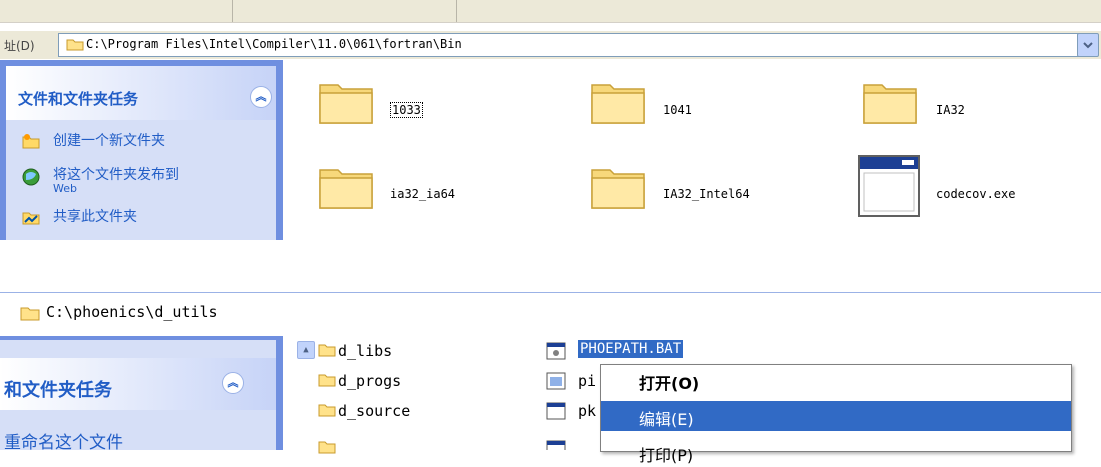  Describe the element at coordinates (132, 312) in the screenshot. I see `address-path-2: C:\phoenics\d_utils` at that location.